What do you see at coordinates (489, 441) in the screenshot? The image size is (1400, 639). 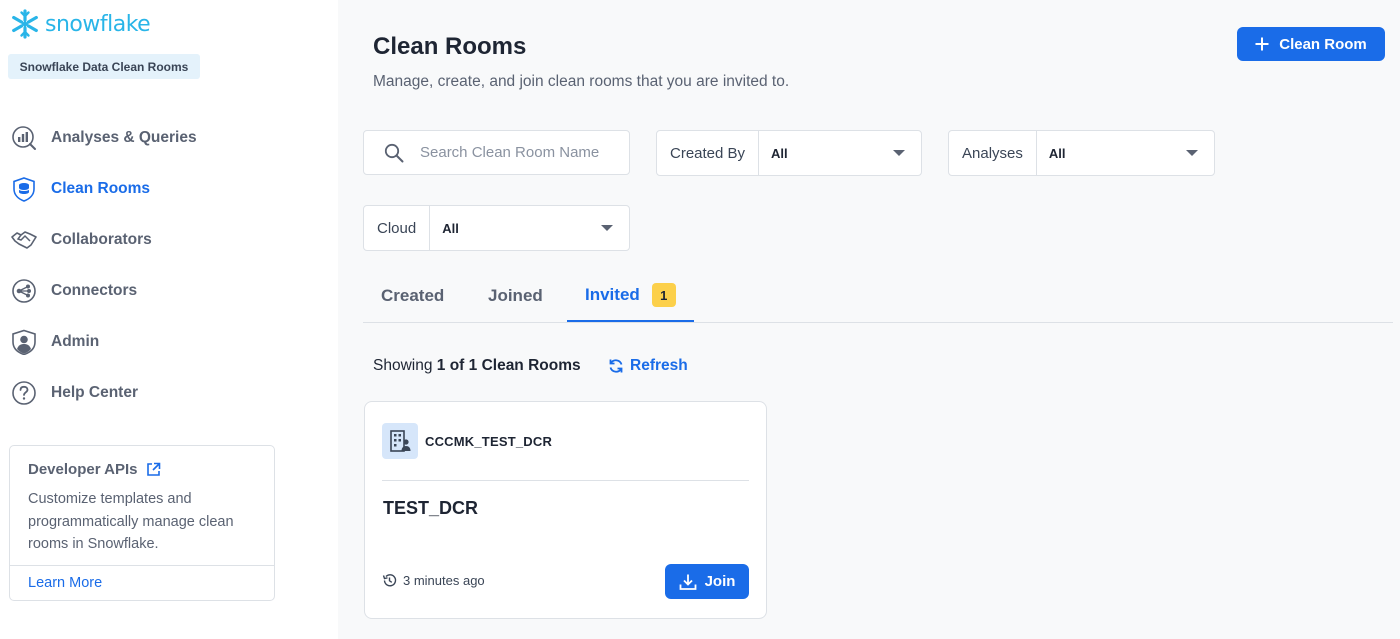 I see `room-owner: CCCMK_TEST_DCR` at bounding box center [489, 441].